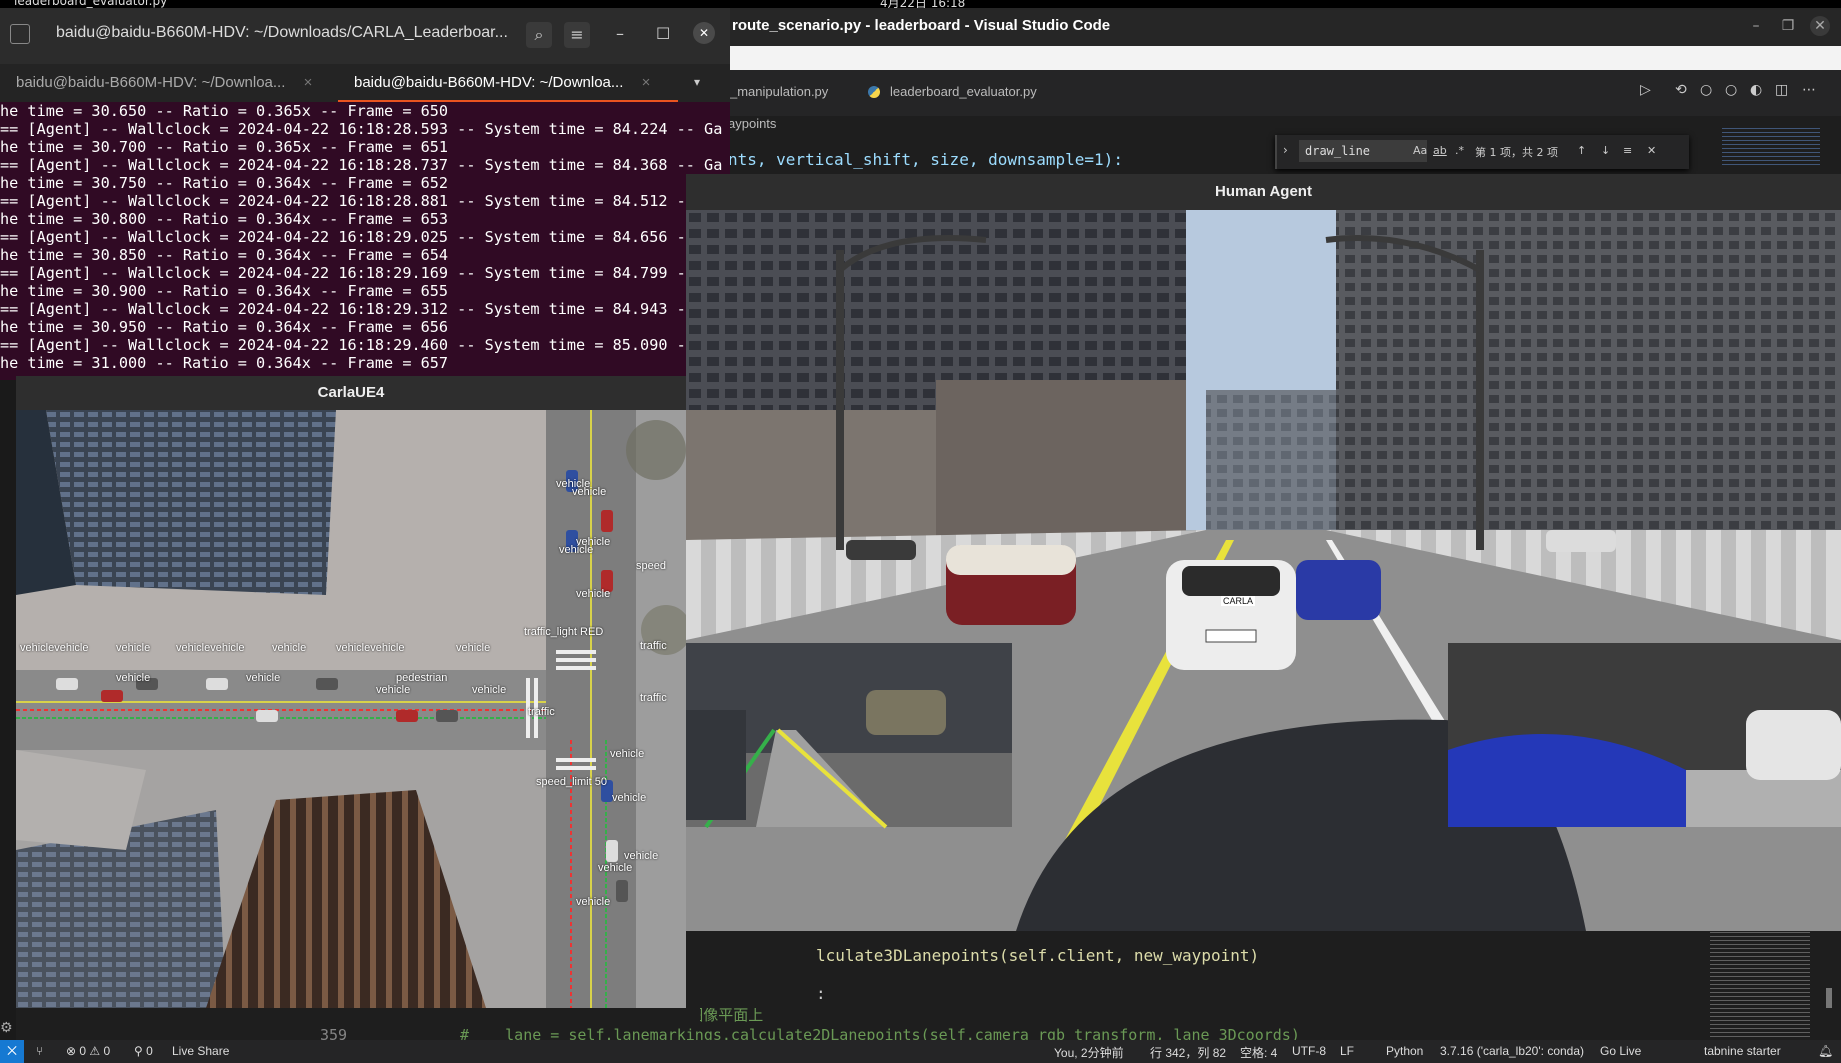 The image size is (1841, 1063). Describe the element at coordinates (963, 91) in the screenshot. I see `tab-leaderboard-evaluator-py: leaderboard_evaluator.py` at that location.